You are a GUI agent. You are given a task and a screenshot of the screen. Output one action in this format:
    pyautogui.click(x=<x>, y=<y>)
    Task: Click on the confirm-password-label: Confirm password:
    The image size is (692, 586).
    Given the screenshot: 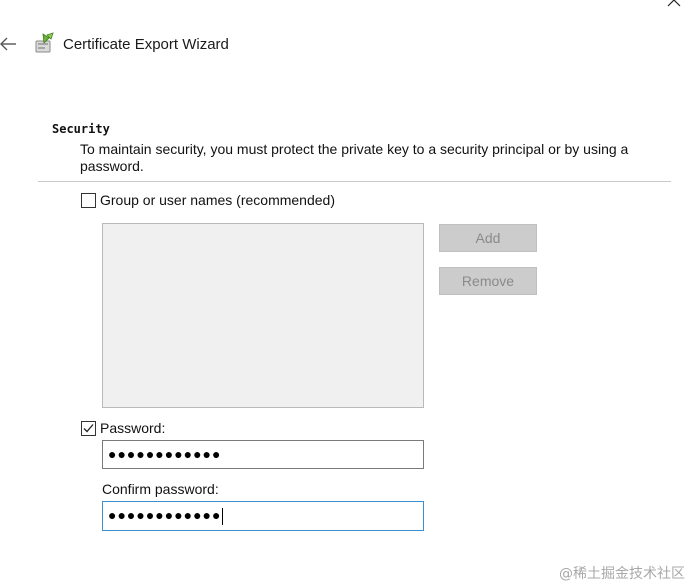 What is the action you would take?
    pyautogui.click(x=160, y=489)
    